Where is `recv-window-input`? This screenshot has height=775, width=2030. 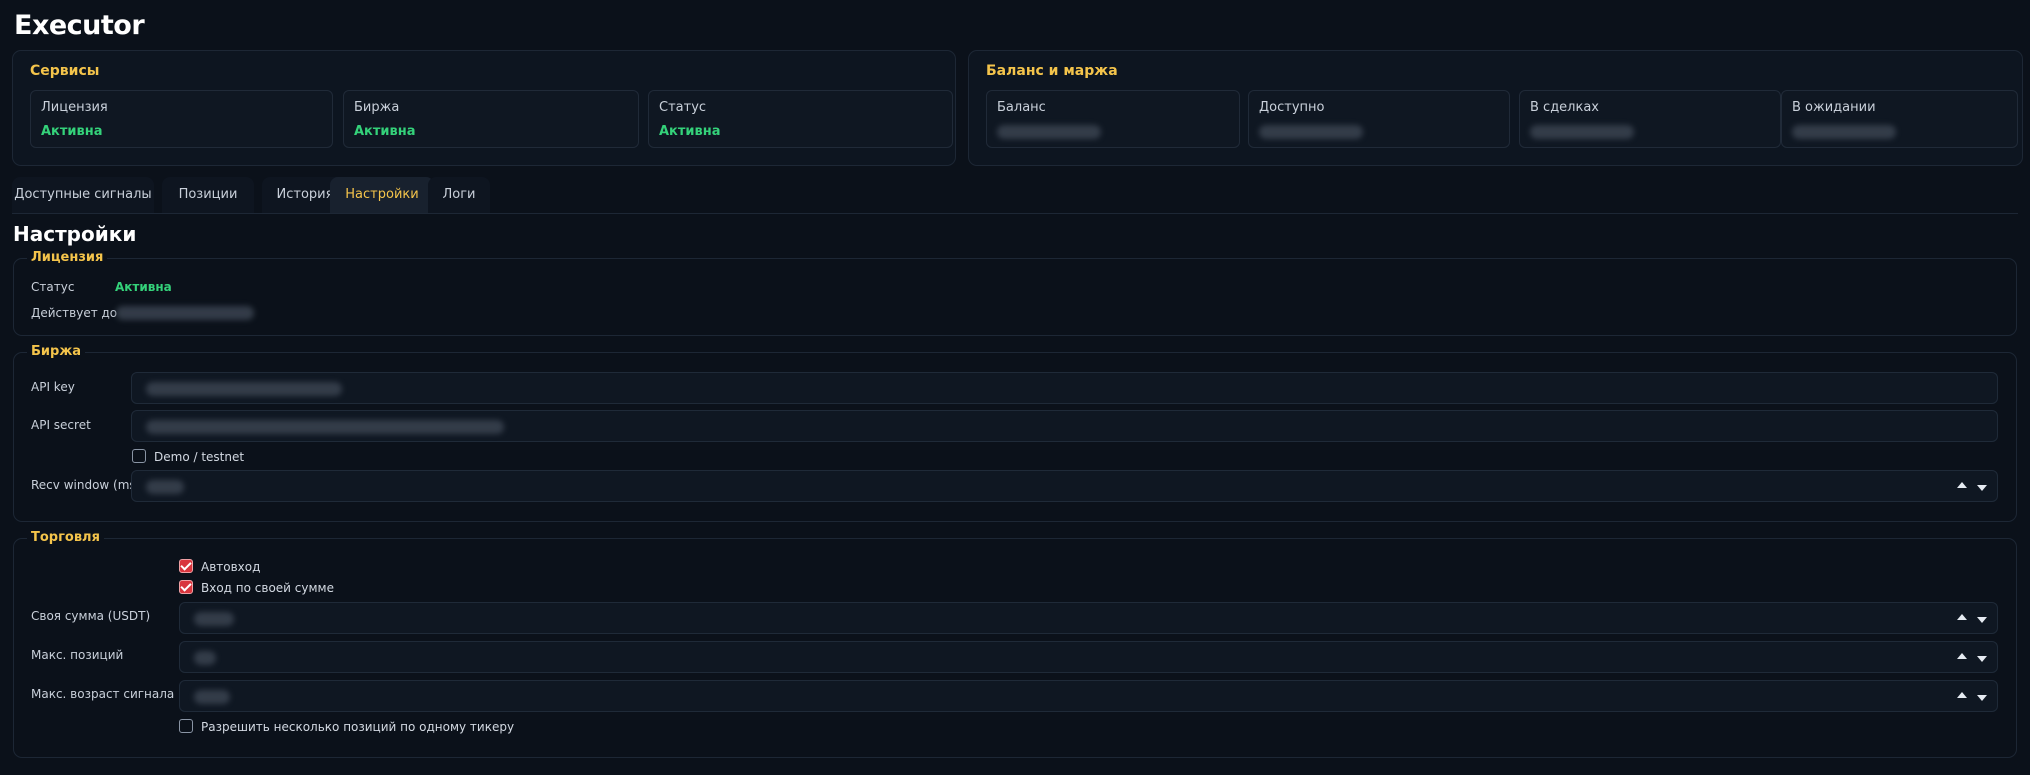 recv-window-input is located at coordinates (1064, 486).